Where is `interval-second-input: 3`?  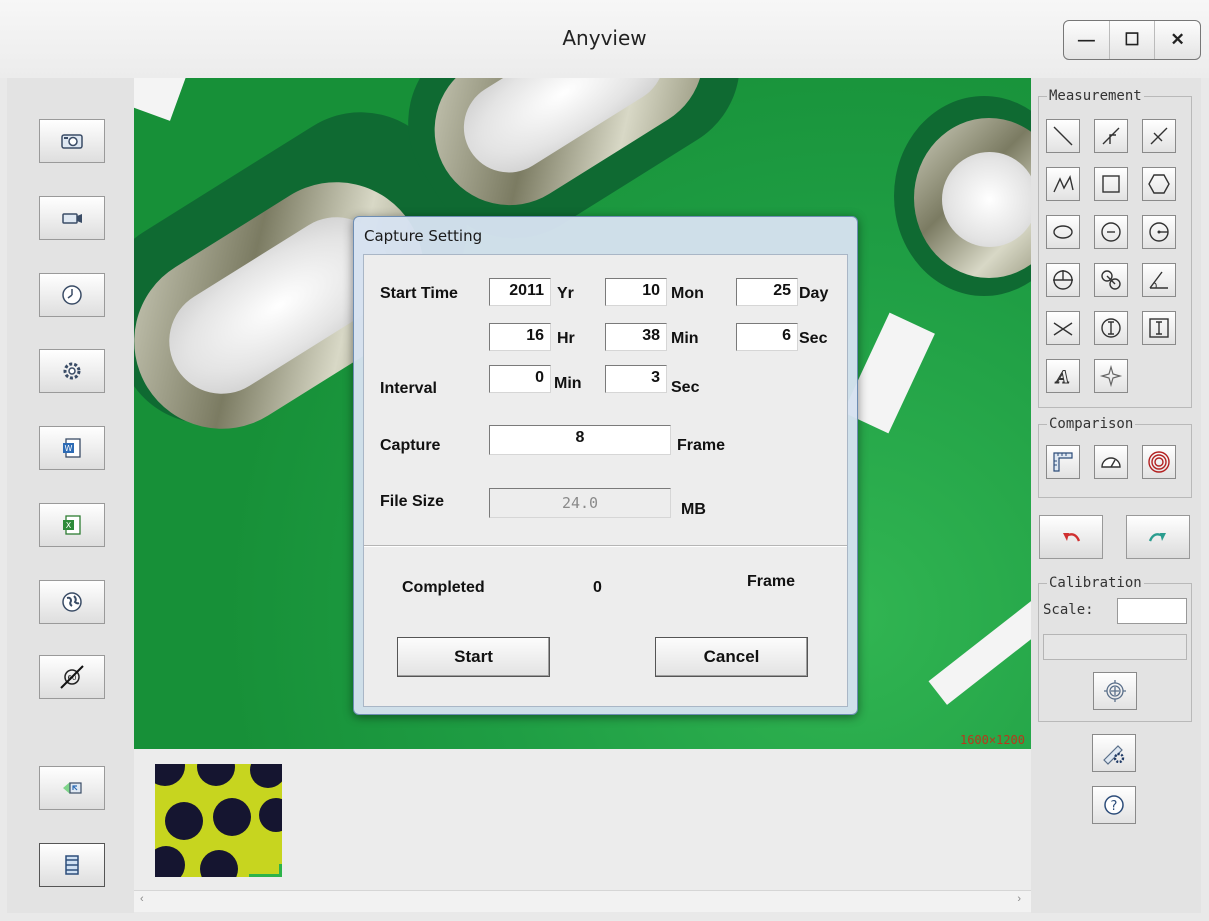
interval-second-input: 3 is located at coordinates (636, 379).